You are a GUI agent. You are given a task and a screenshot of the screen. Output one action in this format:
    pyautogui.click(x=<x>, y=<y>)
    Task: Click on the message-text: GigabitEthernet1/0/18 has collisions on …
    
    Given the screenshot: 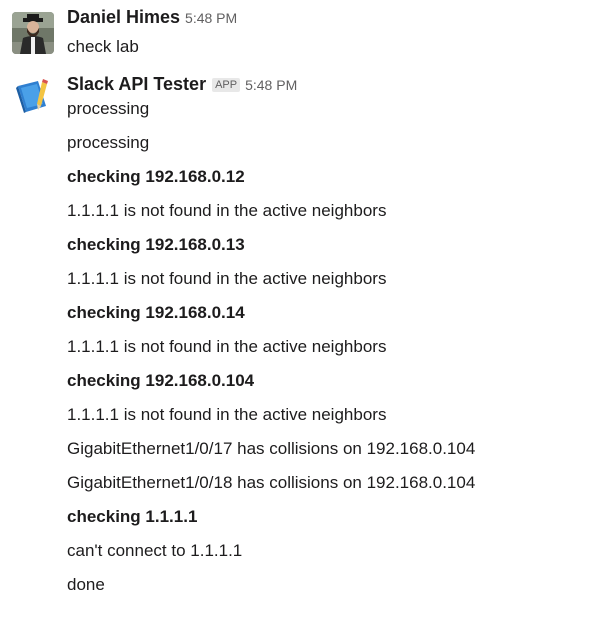 What is the action you would take?
    pyautogui.click(x=271, y=482)
    